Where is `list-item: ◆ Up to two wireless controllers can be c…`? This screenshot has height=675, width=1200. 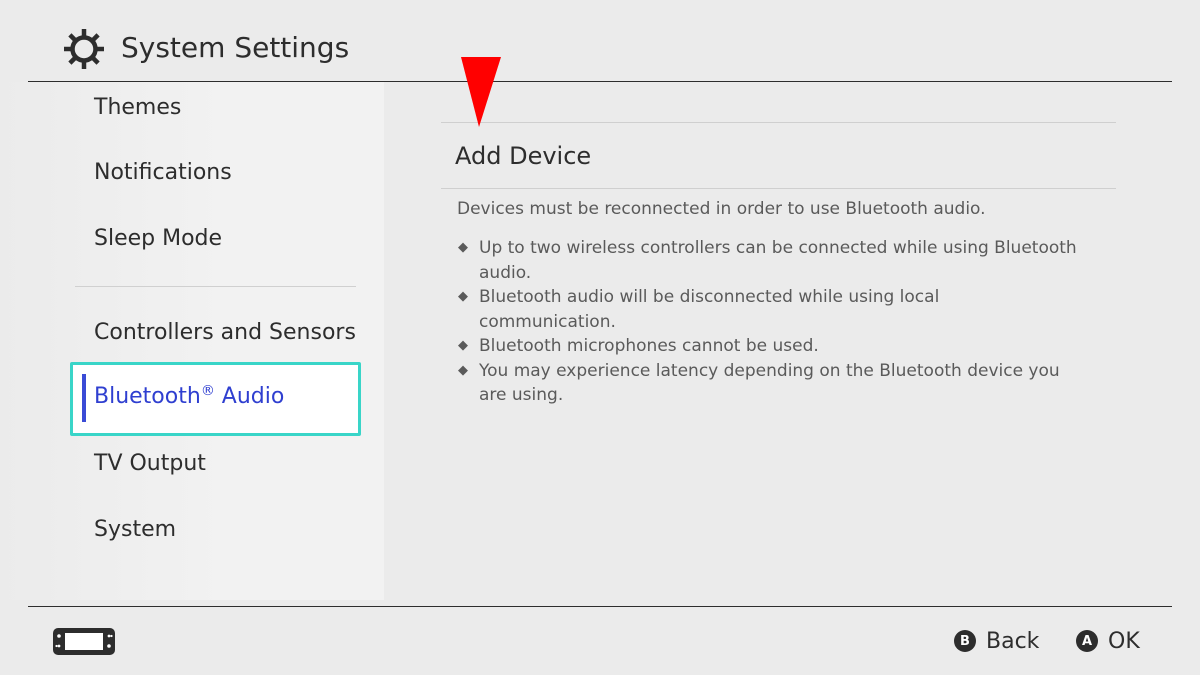 list-item: ◆ Up to two wireless controllers can be c… is located at coordinates (767, 260).